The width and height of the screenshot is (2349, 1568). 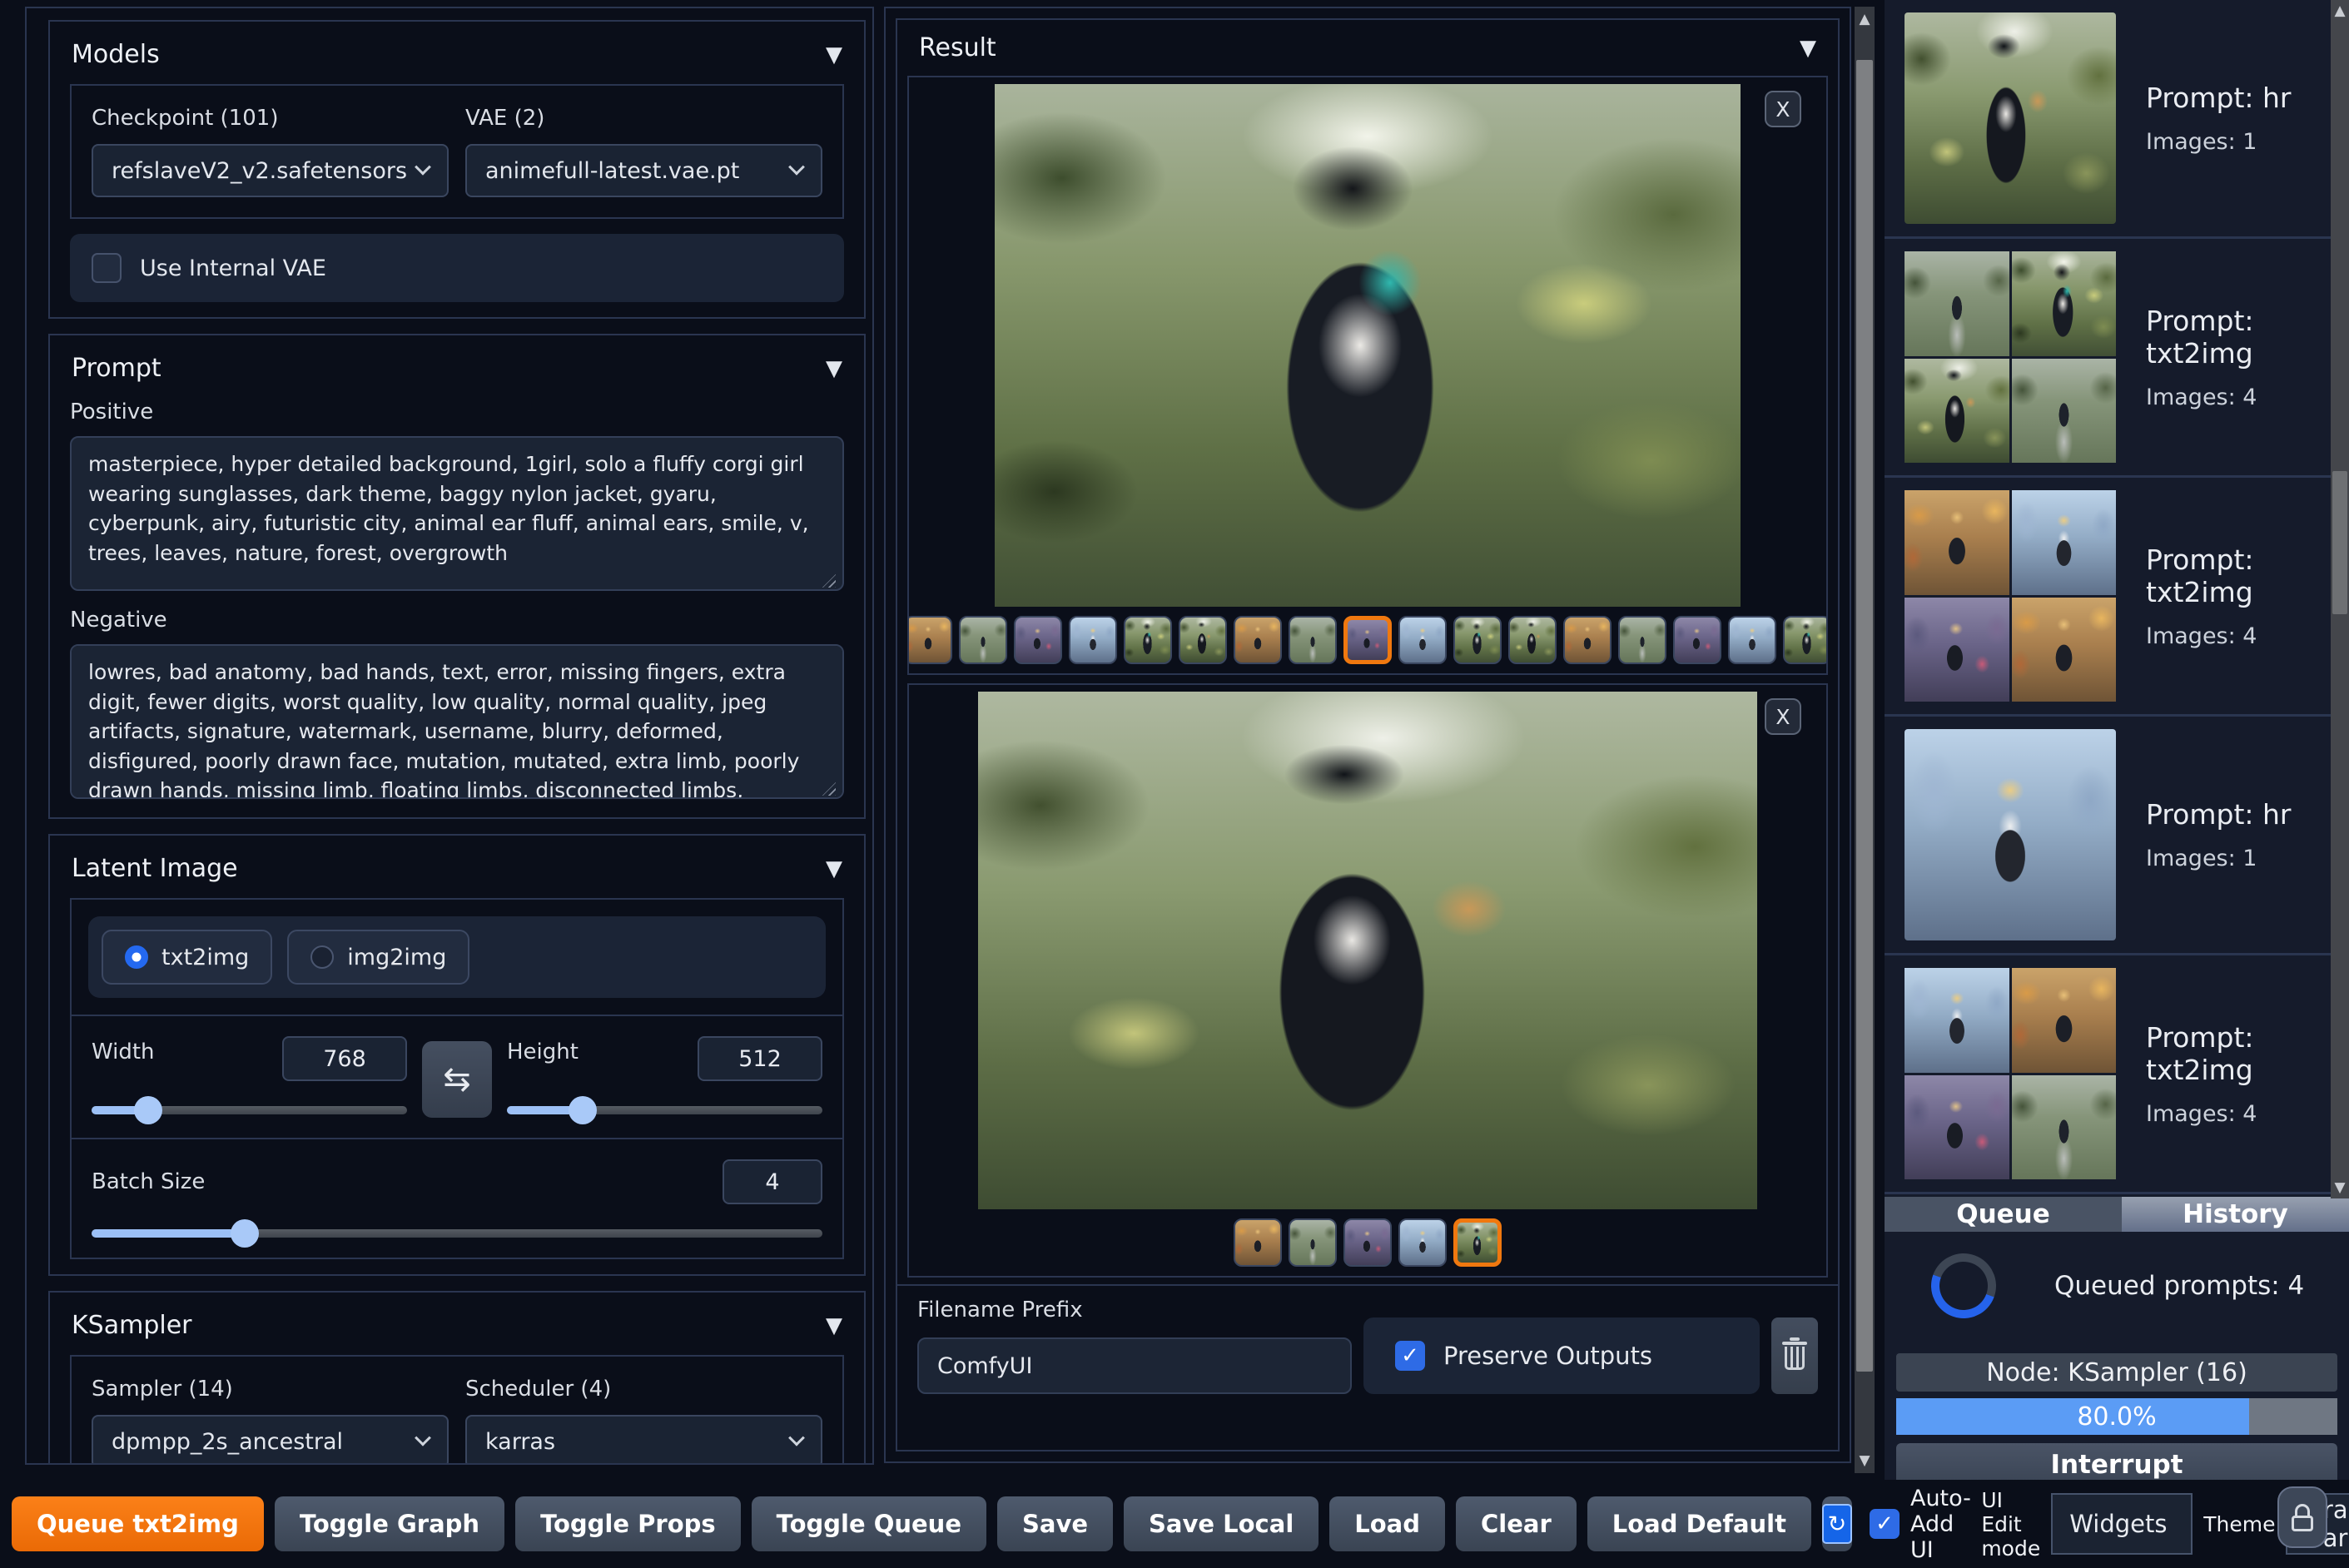 What do you see at coordinates (1387, 1523) in the screenshot?
I see `load-button: Load` at bounding box center [1387, 1523].